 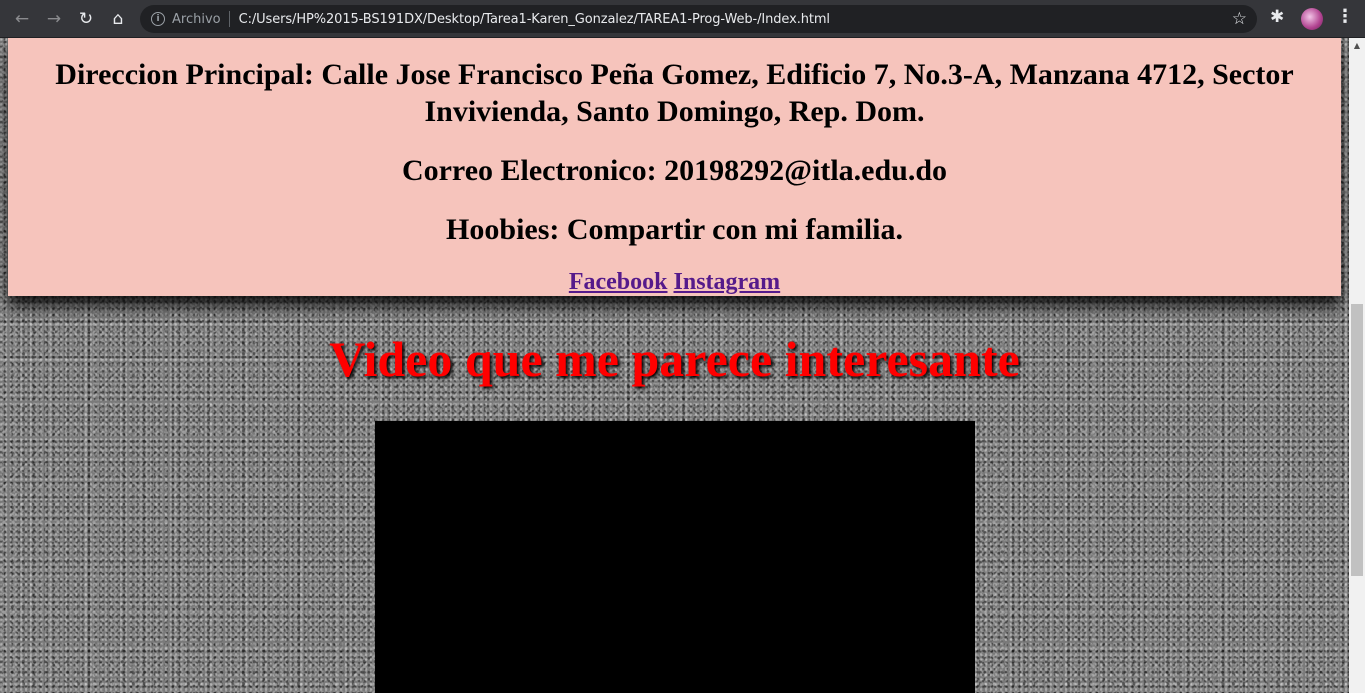 I want to click on social-links: Facebook Instagram, so click(x=674, y=282).